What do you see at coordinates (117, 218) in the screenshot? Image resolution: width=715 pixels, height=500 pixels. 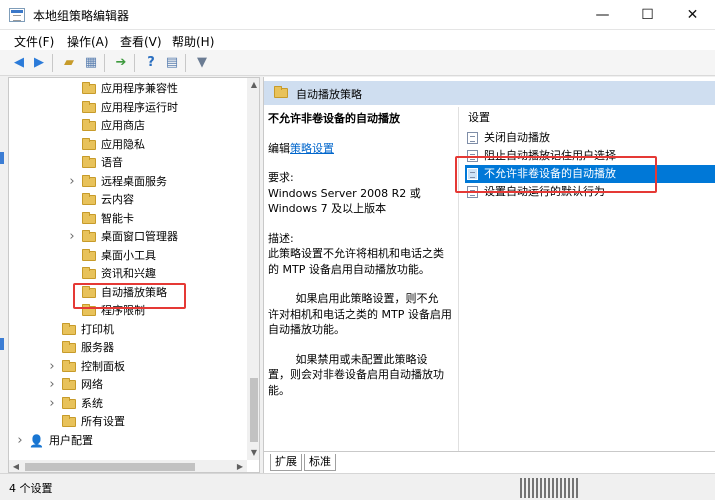 I see `tree-item-label: 智能卡` at bounding box center [117, 218].